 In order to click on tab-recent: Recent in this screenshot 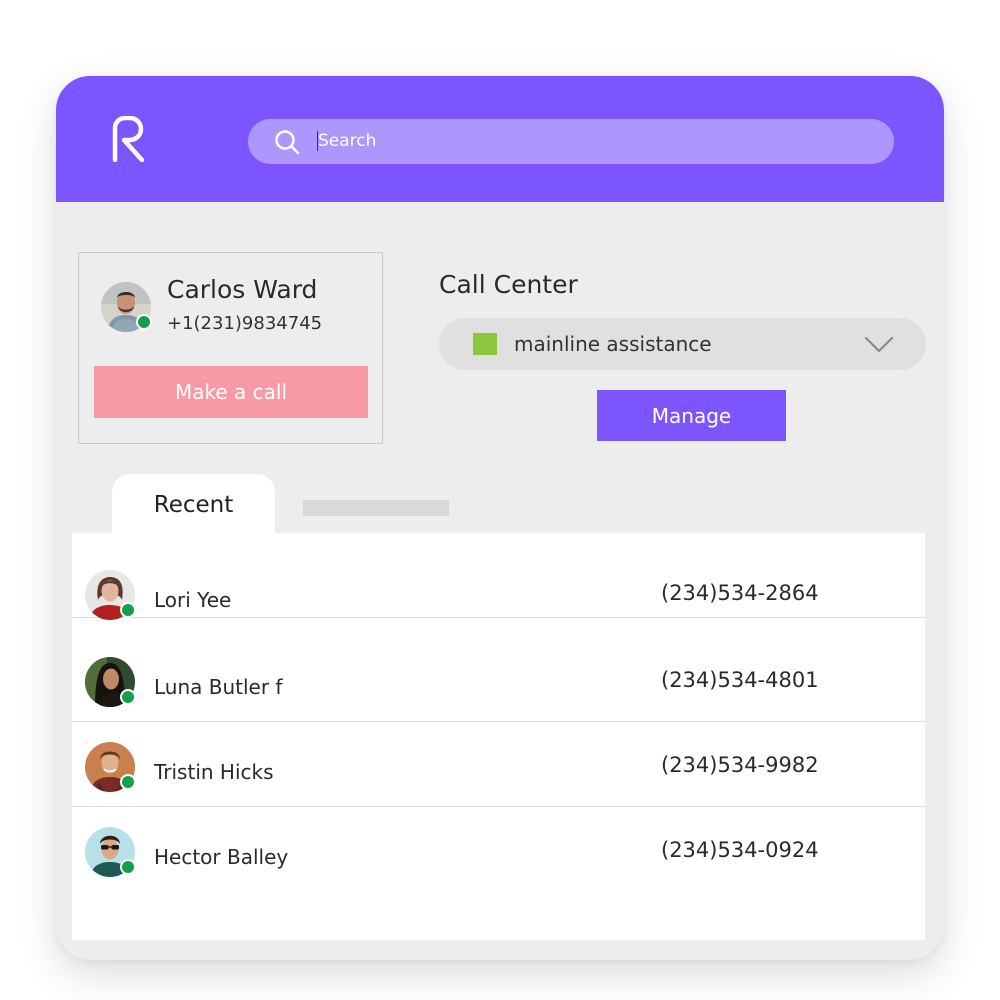, I will do `click(193, 505)`.